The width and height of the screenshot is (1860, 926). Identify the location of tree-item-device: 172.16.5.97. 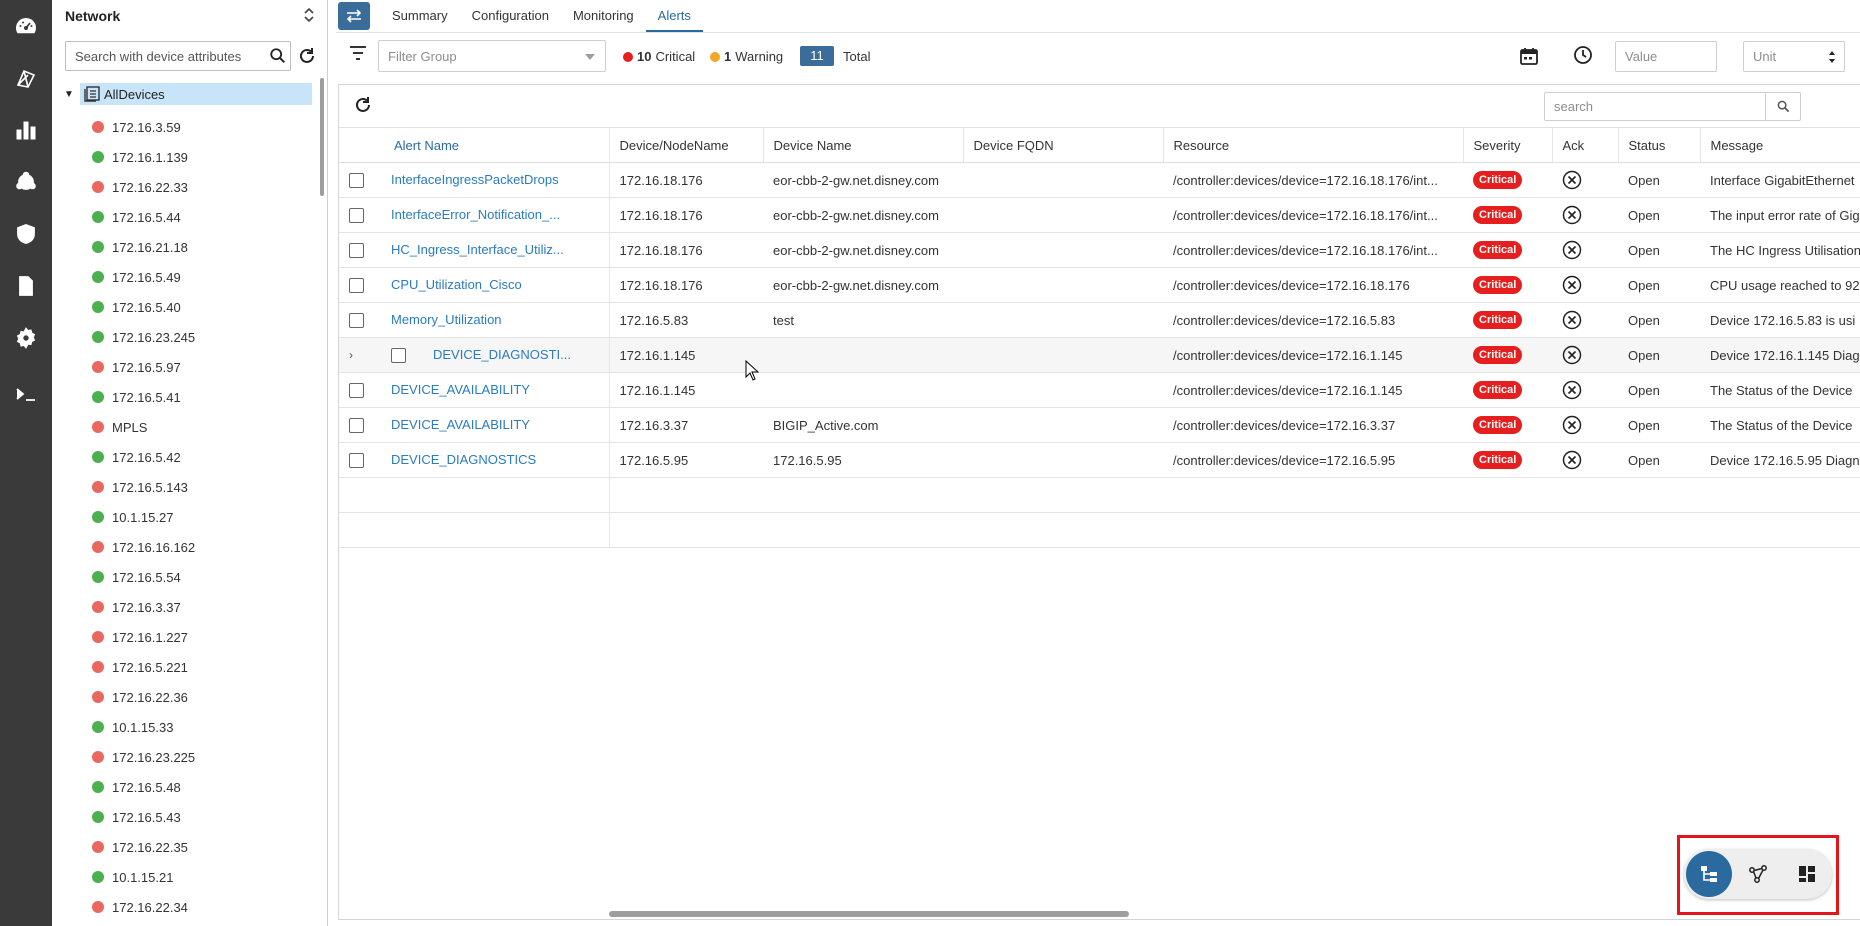
(143, 367).